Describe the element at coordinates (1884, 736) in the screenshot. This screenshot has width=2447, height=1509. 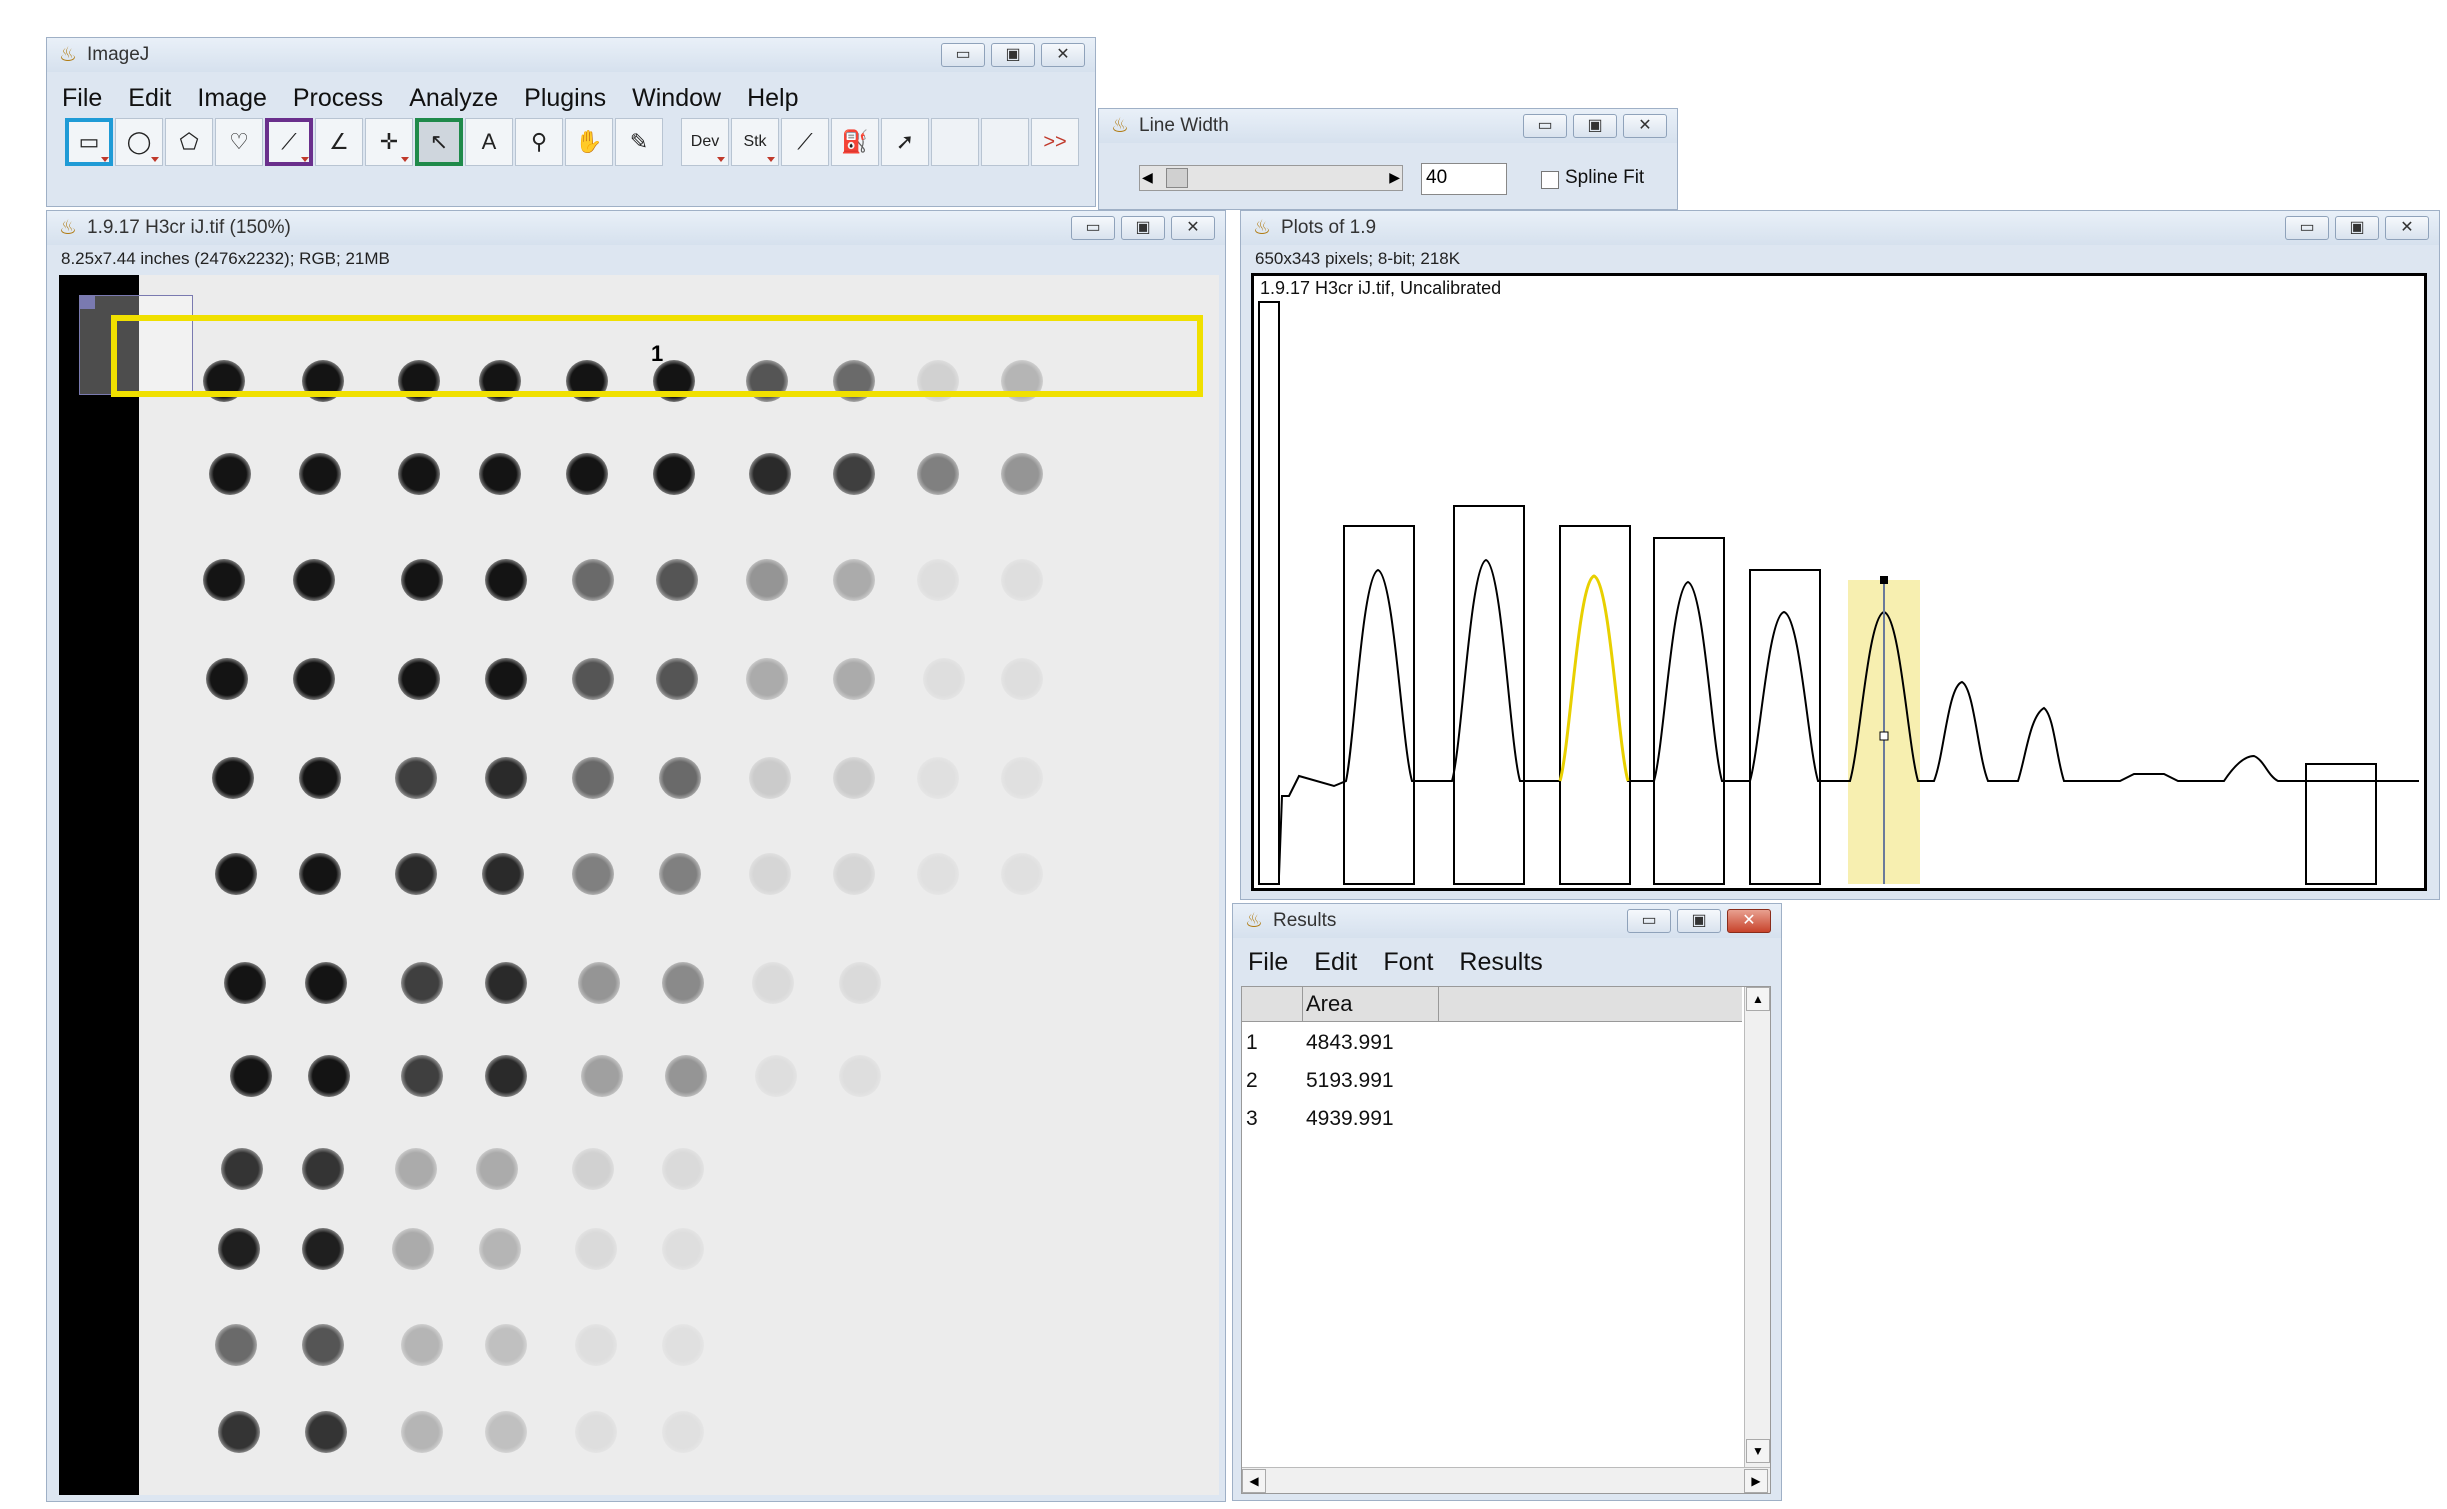
I see `peak-marker-handle-mid` at that location.